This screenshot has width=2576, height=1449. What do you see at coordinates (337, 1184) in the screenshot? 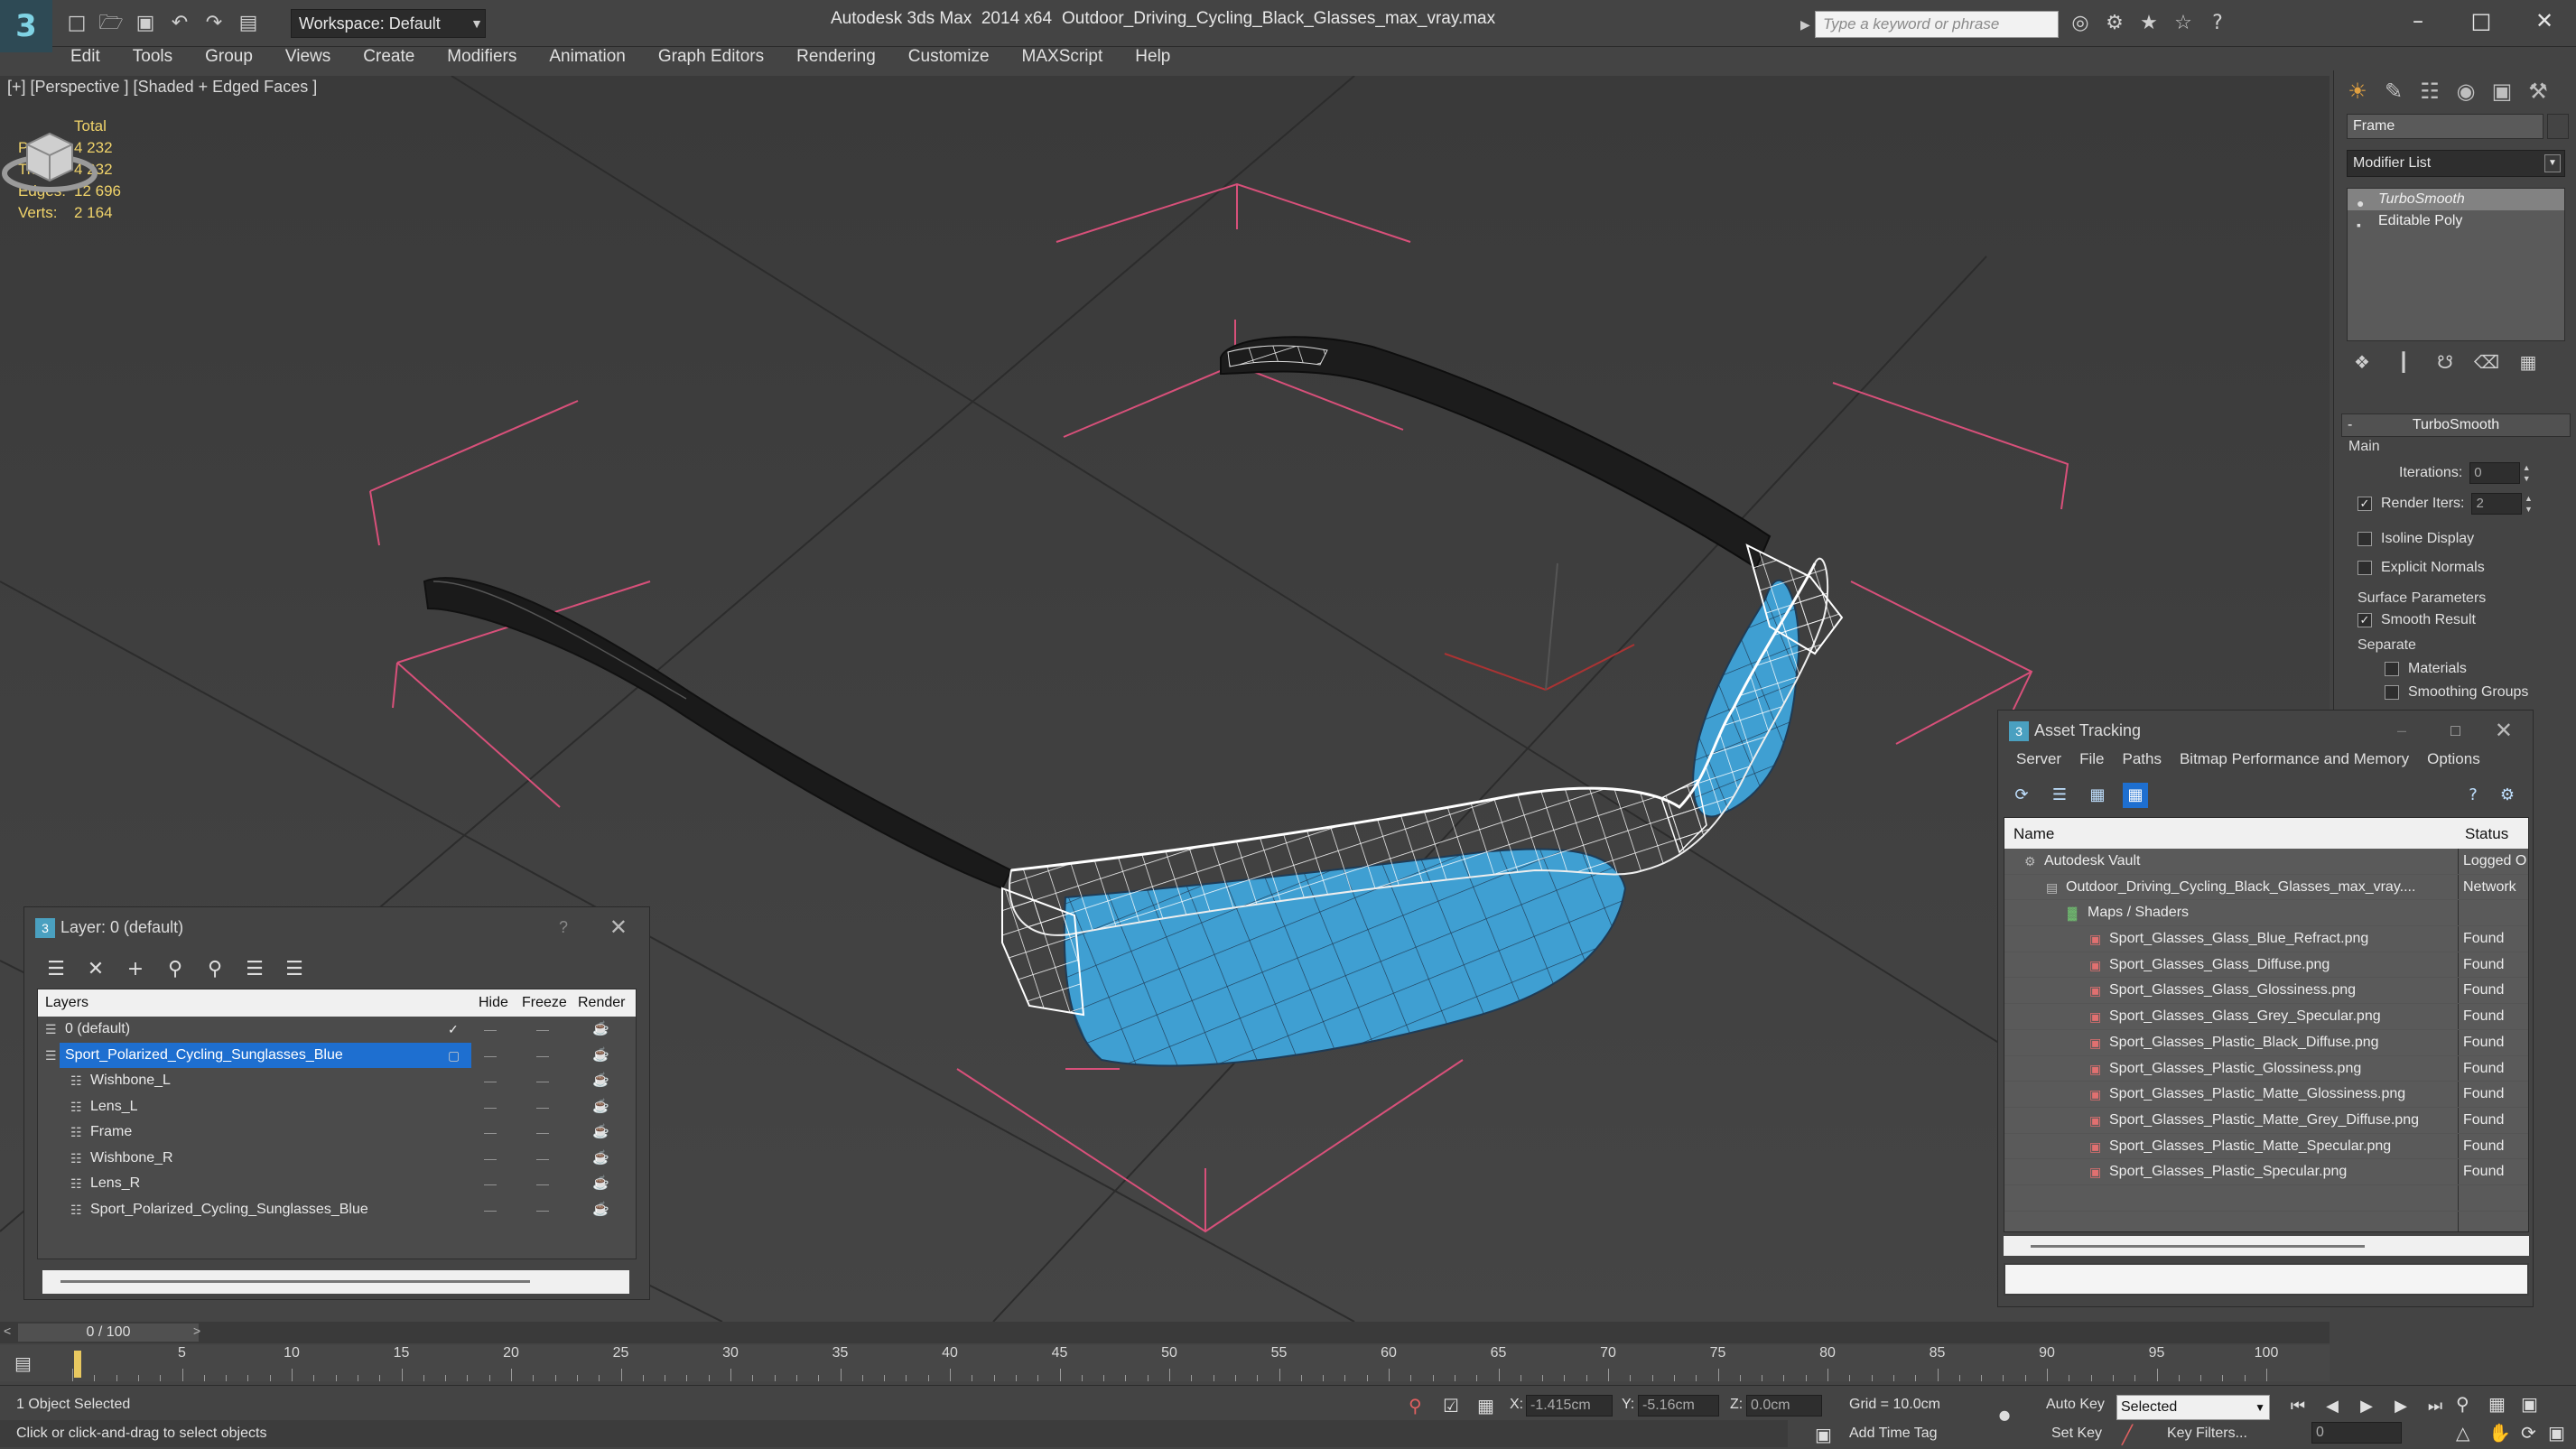
I see `layer-row: ☷ Lens_R — — ☕` at bounding box center [337, 1184].